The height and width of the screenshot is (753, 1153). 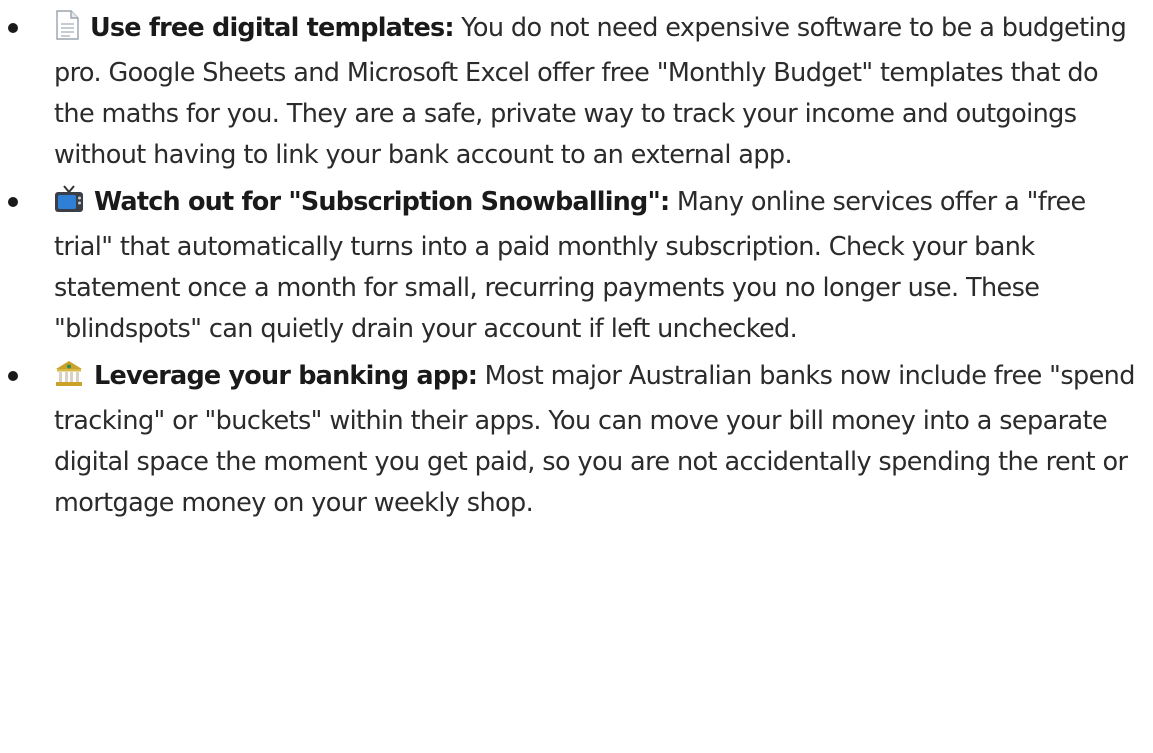 What do you see at coordinates (286, 376) in the screenshot?
I see `tip-title: Leverage your banking app:` at bounding box center [286, 376].